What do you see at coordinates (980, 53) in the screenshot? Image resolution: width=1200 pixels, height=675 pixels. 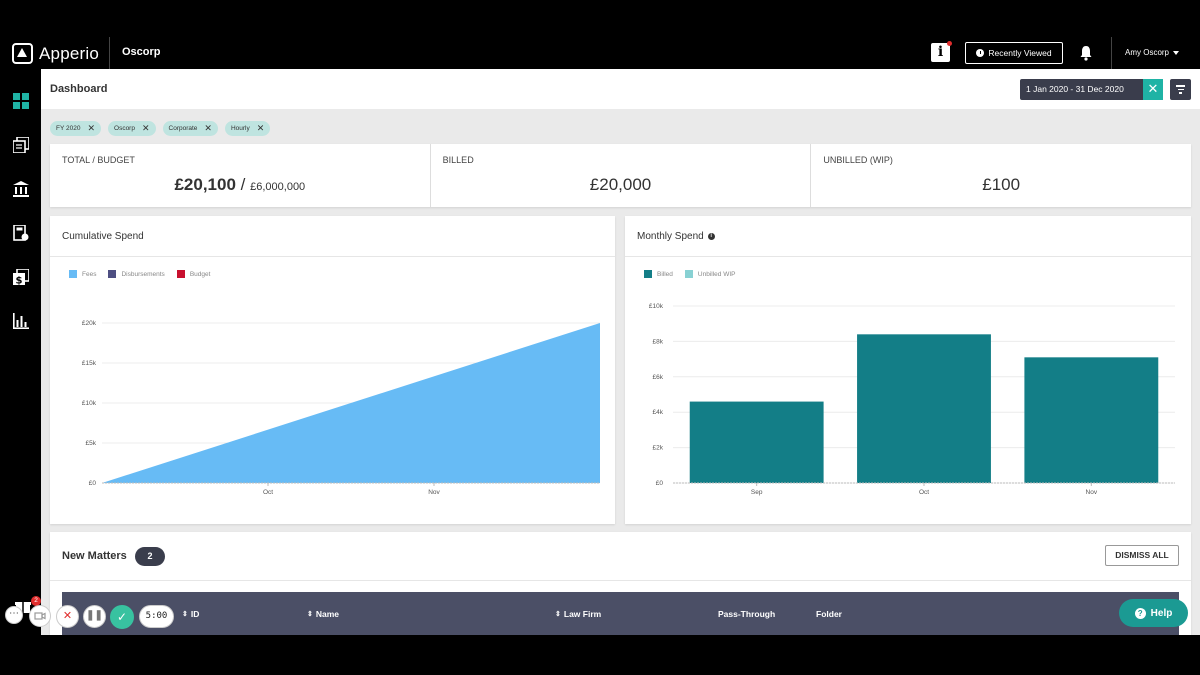 I see `clock-icon` at bounding box center [980, 53].